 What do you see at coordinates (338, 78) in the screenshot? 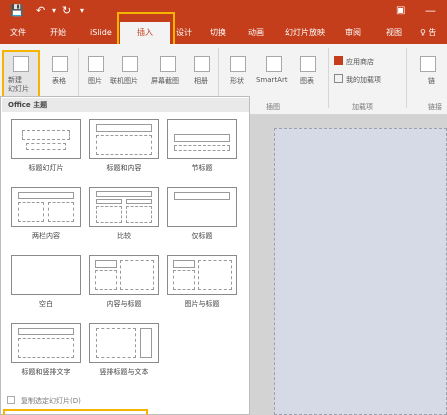
I see `addins-icon` at bounding box center [338, 78].